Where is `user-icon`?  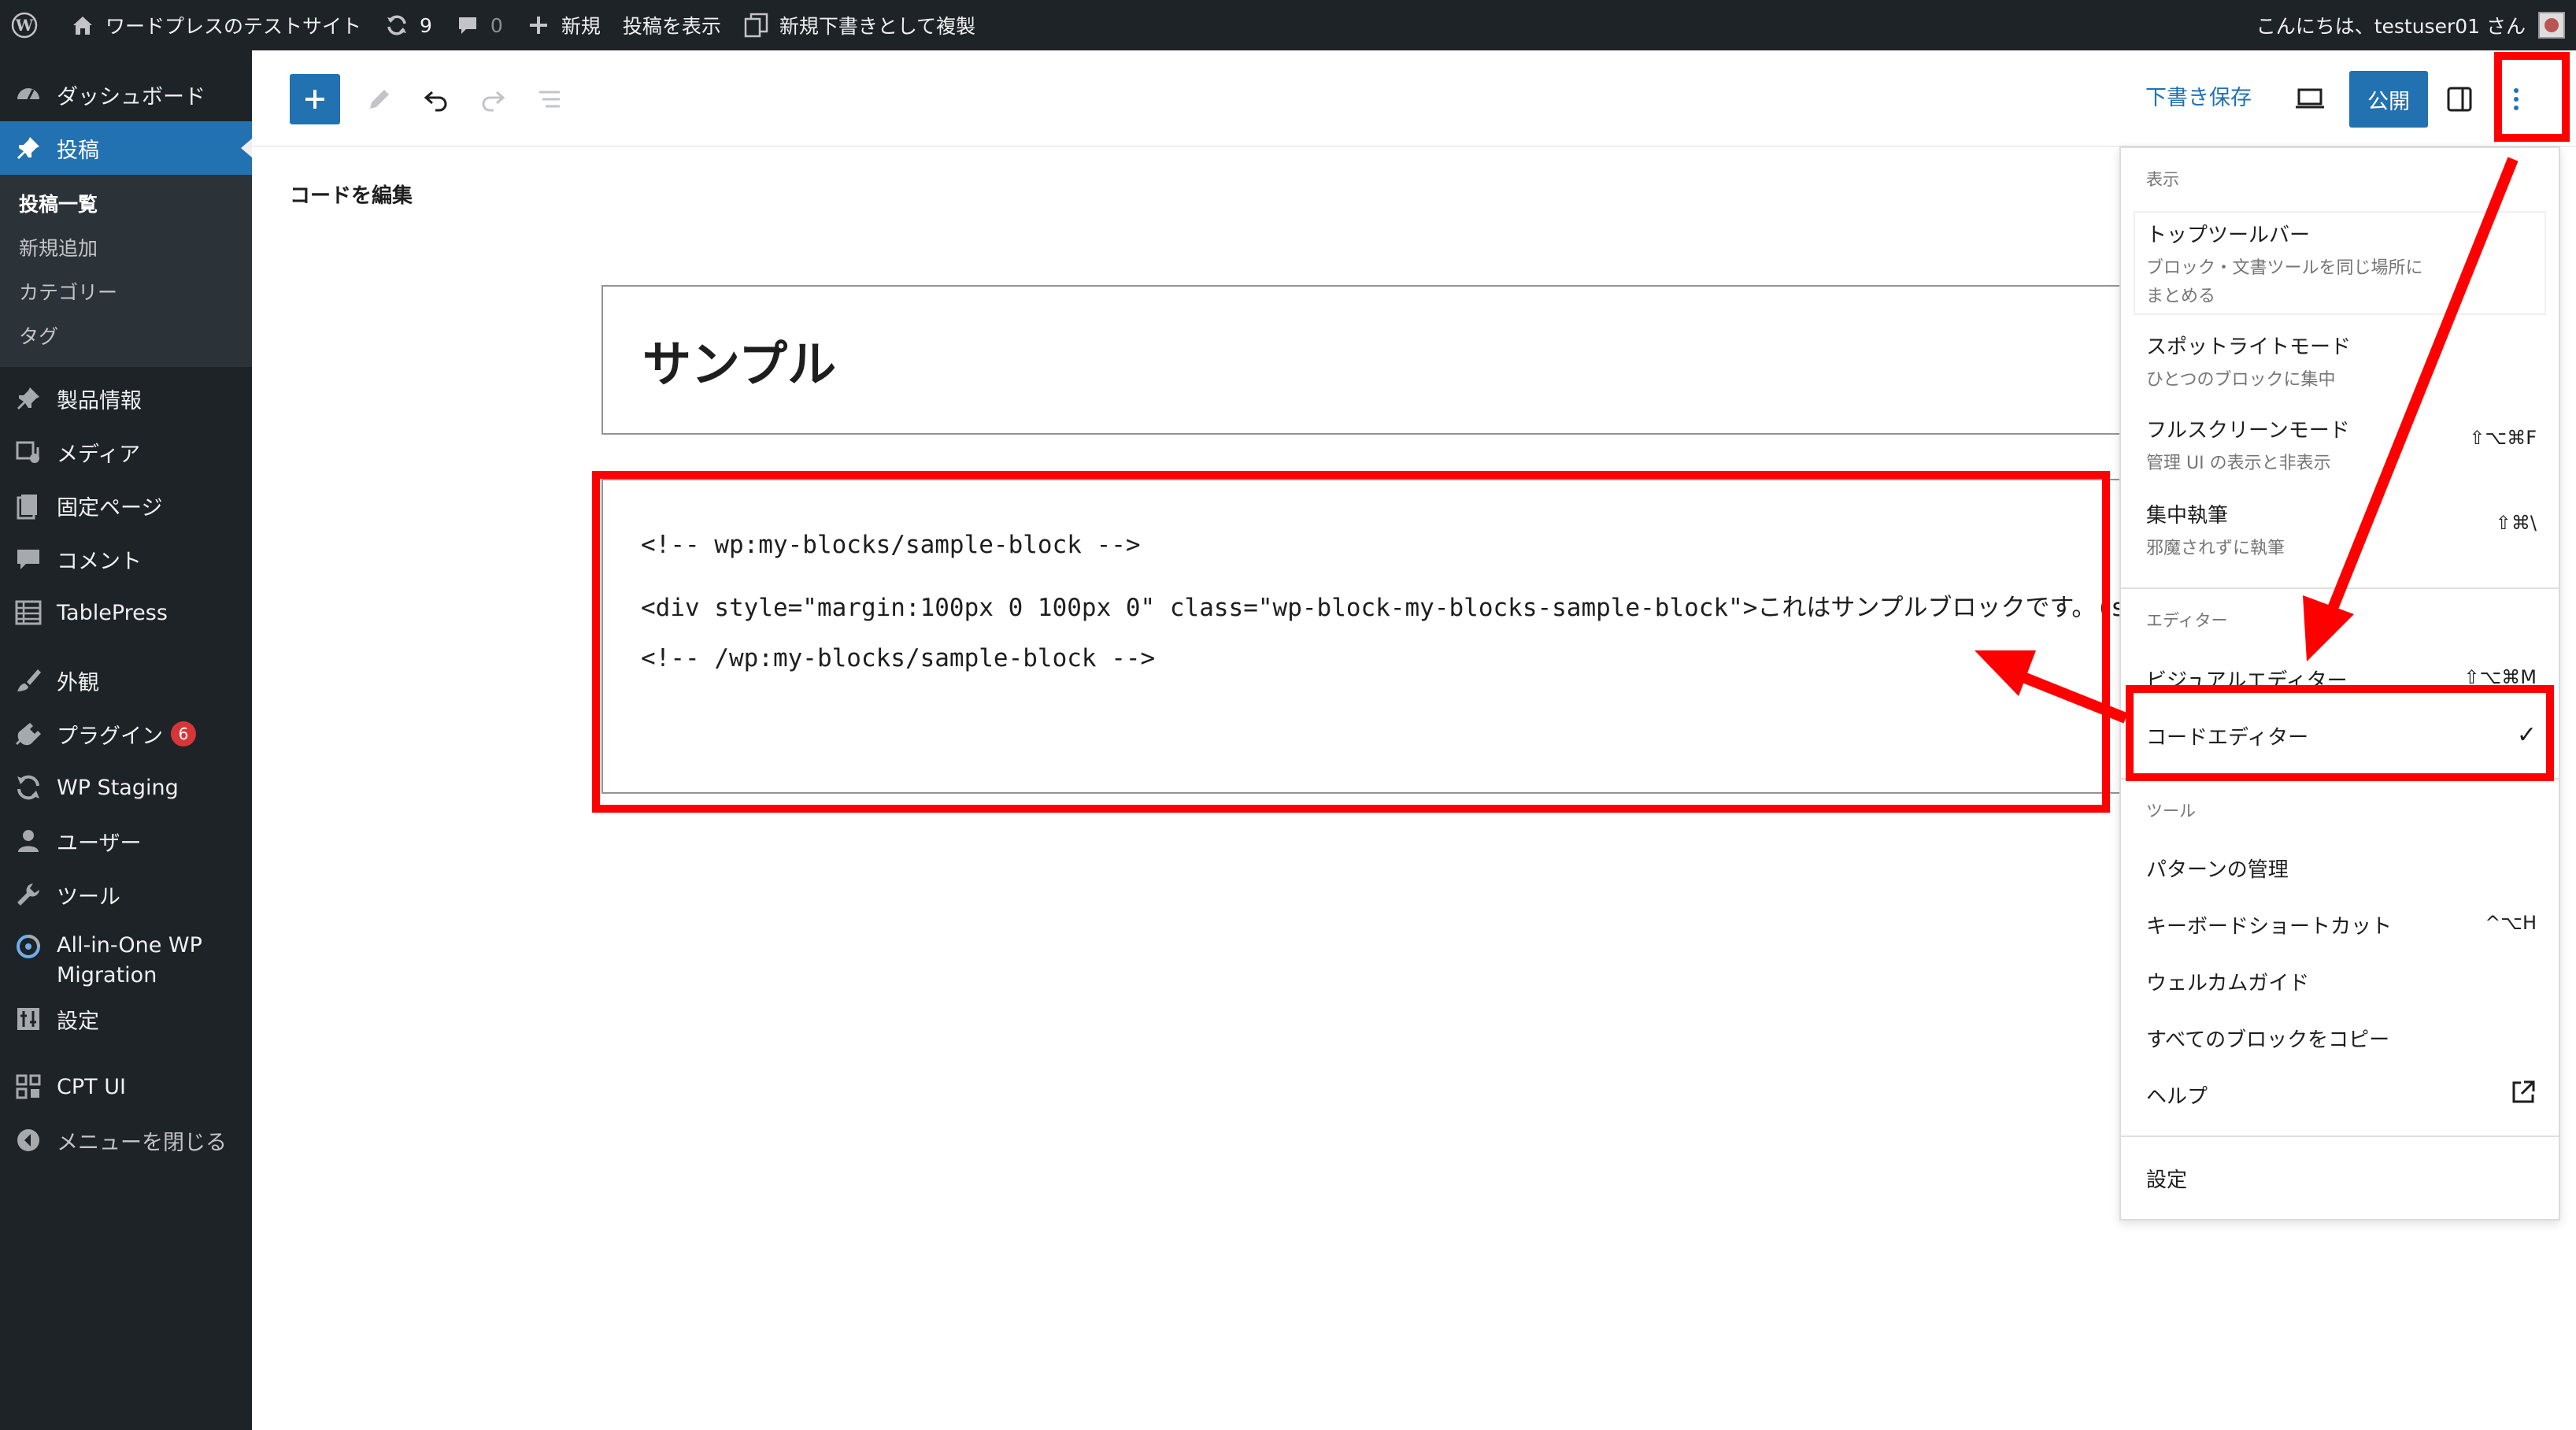 user-icon is located at coordinates (28, 841).